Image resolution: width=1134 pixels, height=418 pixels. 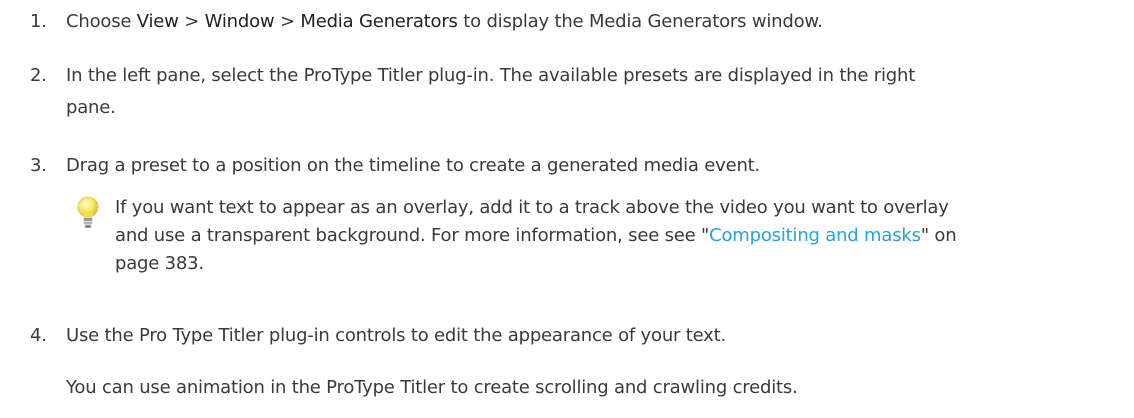 I want to click on step-text-before: Choose, so click(x=101, y=21).